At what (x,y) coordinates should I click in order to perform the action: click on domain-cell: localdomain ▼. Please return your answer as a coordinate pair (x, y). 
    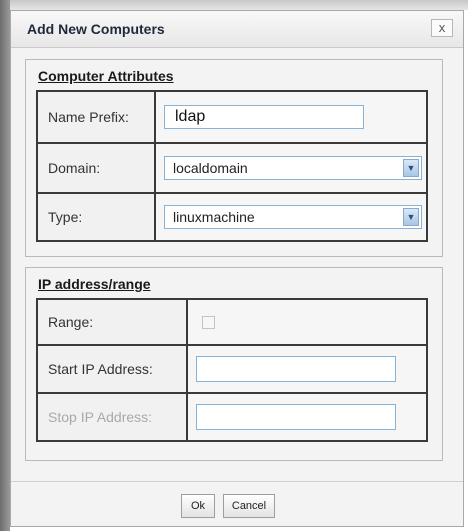
    Looking at the image, I should click on (291, 168).